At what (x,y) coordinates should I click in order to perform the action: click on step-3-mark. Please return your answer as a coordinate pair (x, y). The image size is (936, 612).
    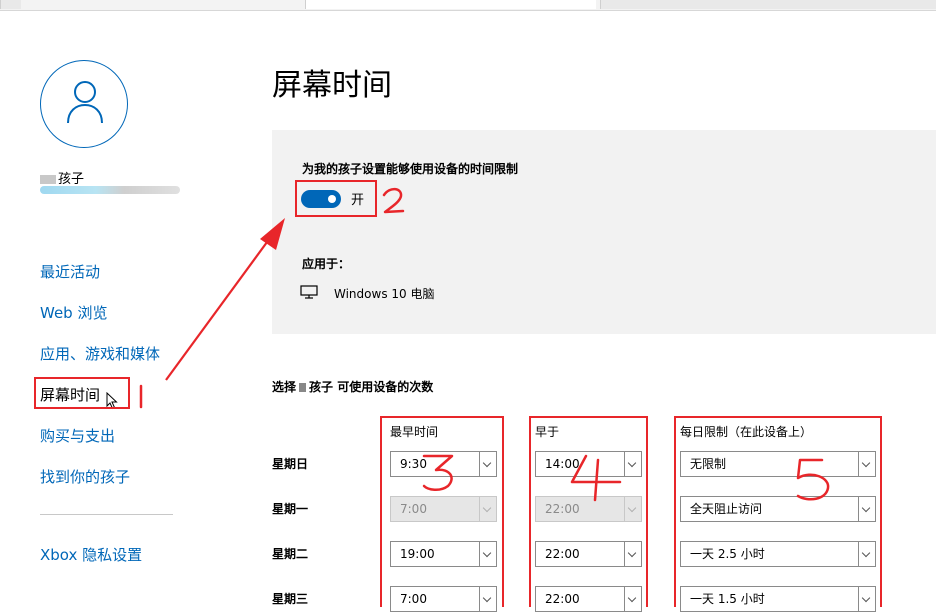
    Looking at the image, I should click on (438, 472).